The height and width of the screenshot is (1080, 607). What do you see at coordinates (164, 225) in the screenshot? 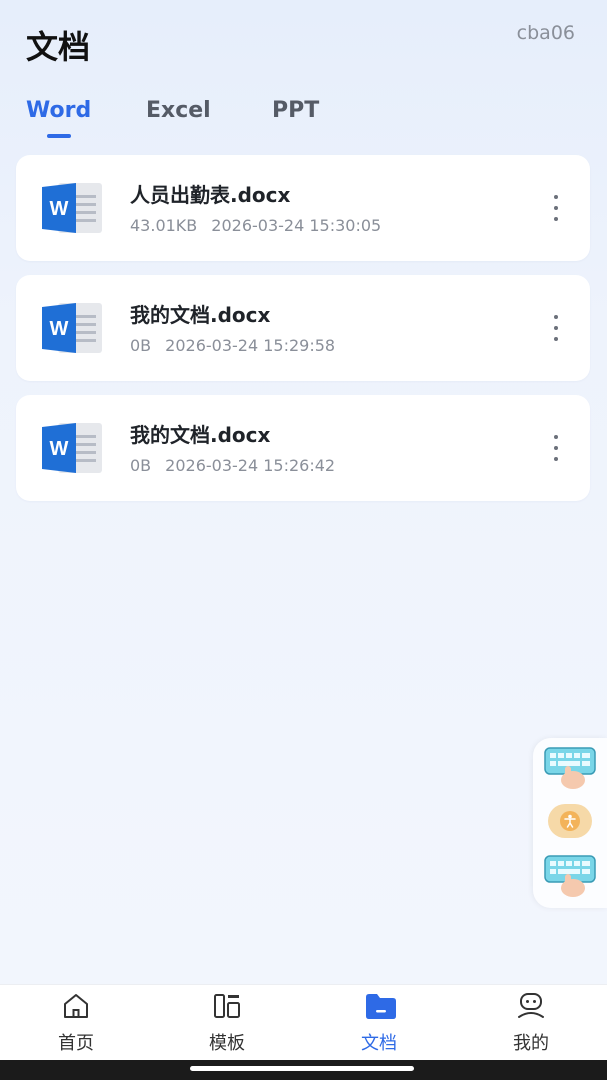
I see `file-size: 43.01KB` at bounding box center [164, 225].